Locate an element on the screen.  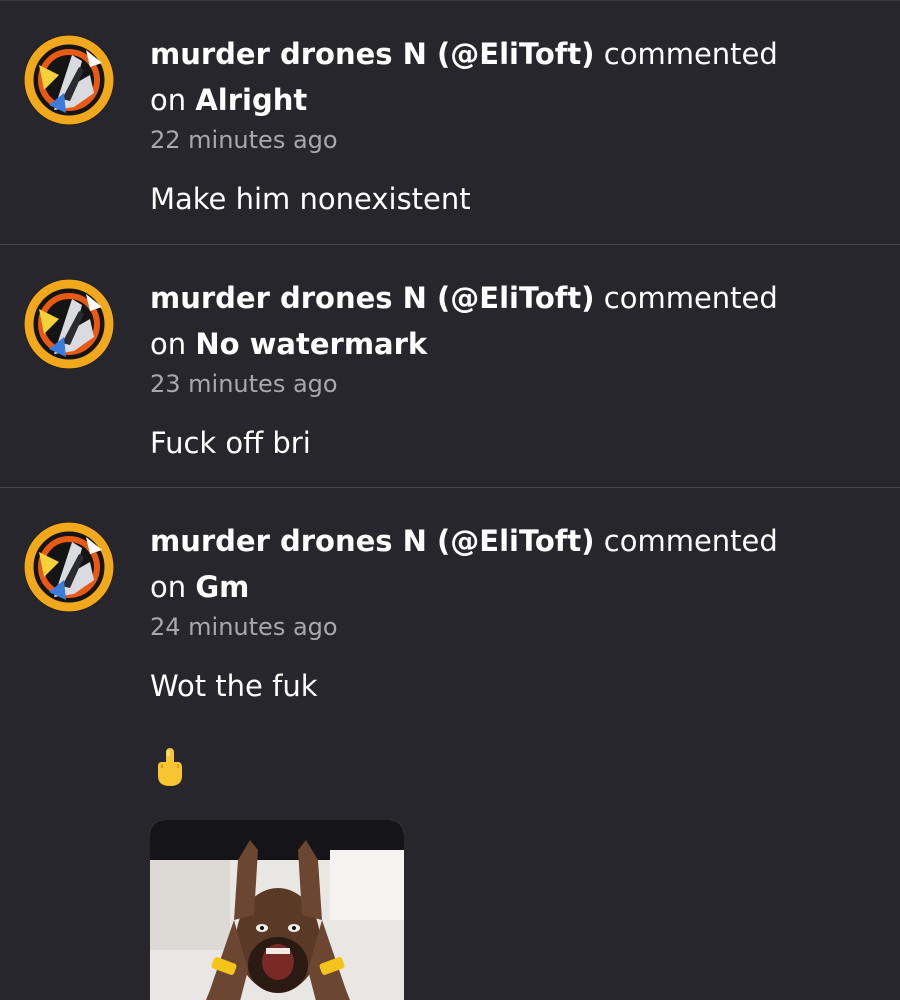
timestamp: 24 minutes ago is located at coordinates (244, 627).